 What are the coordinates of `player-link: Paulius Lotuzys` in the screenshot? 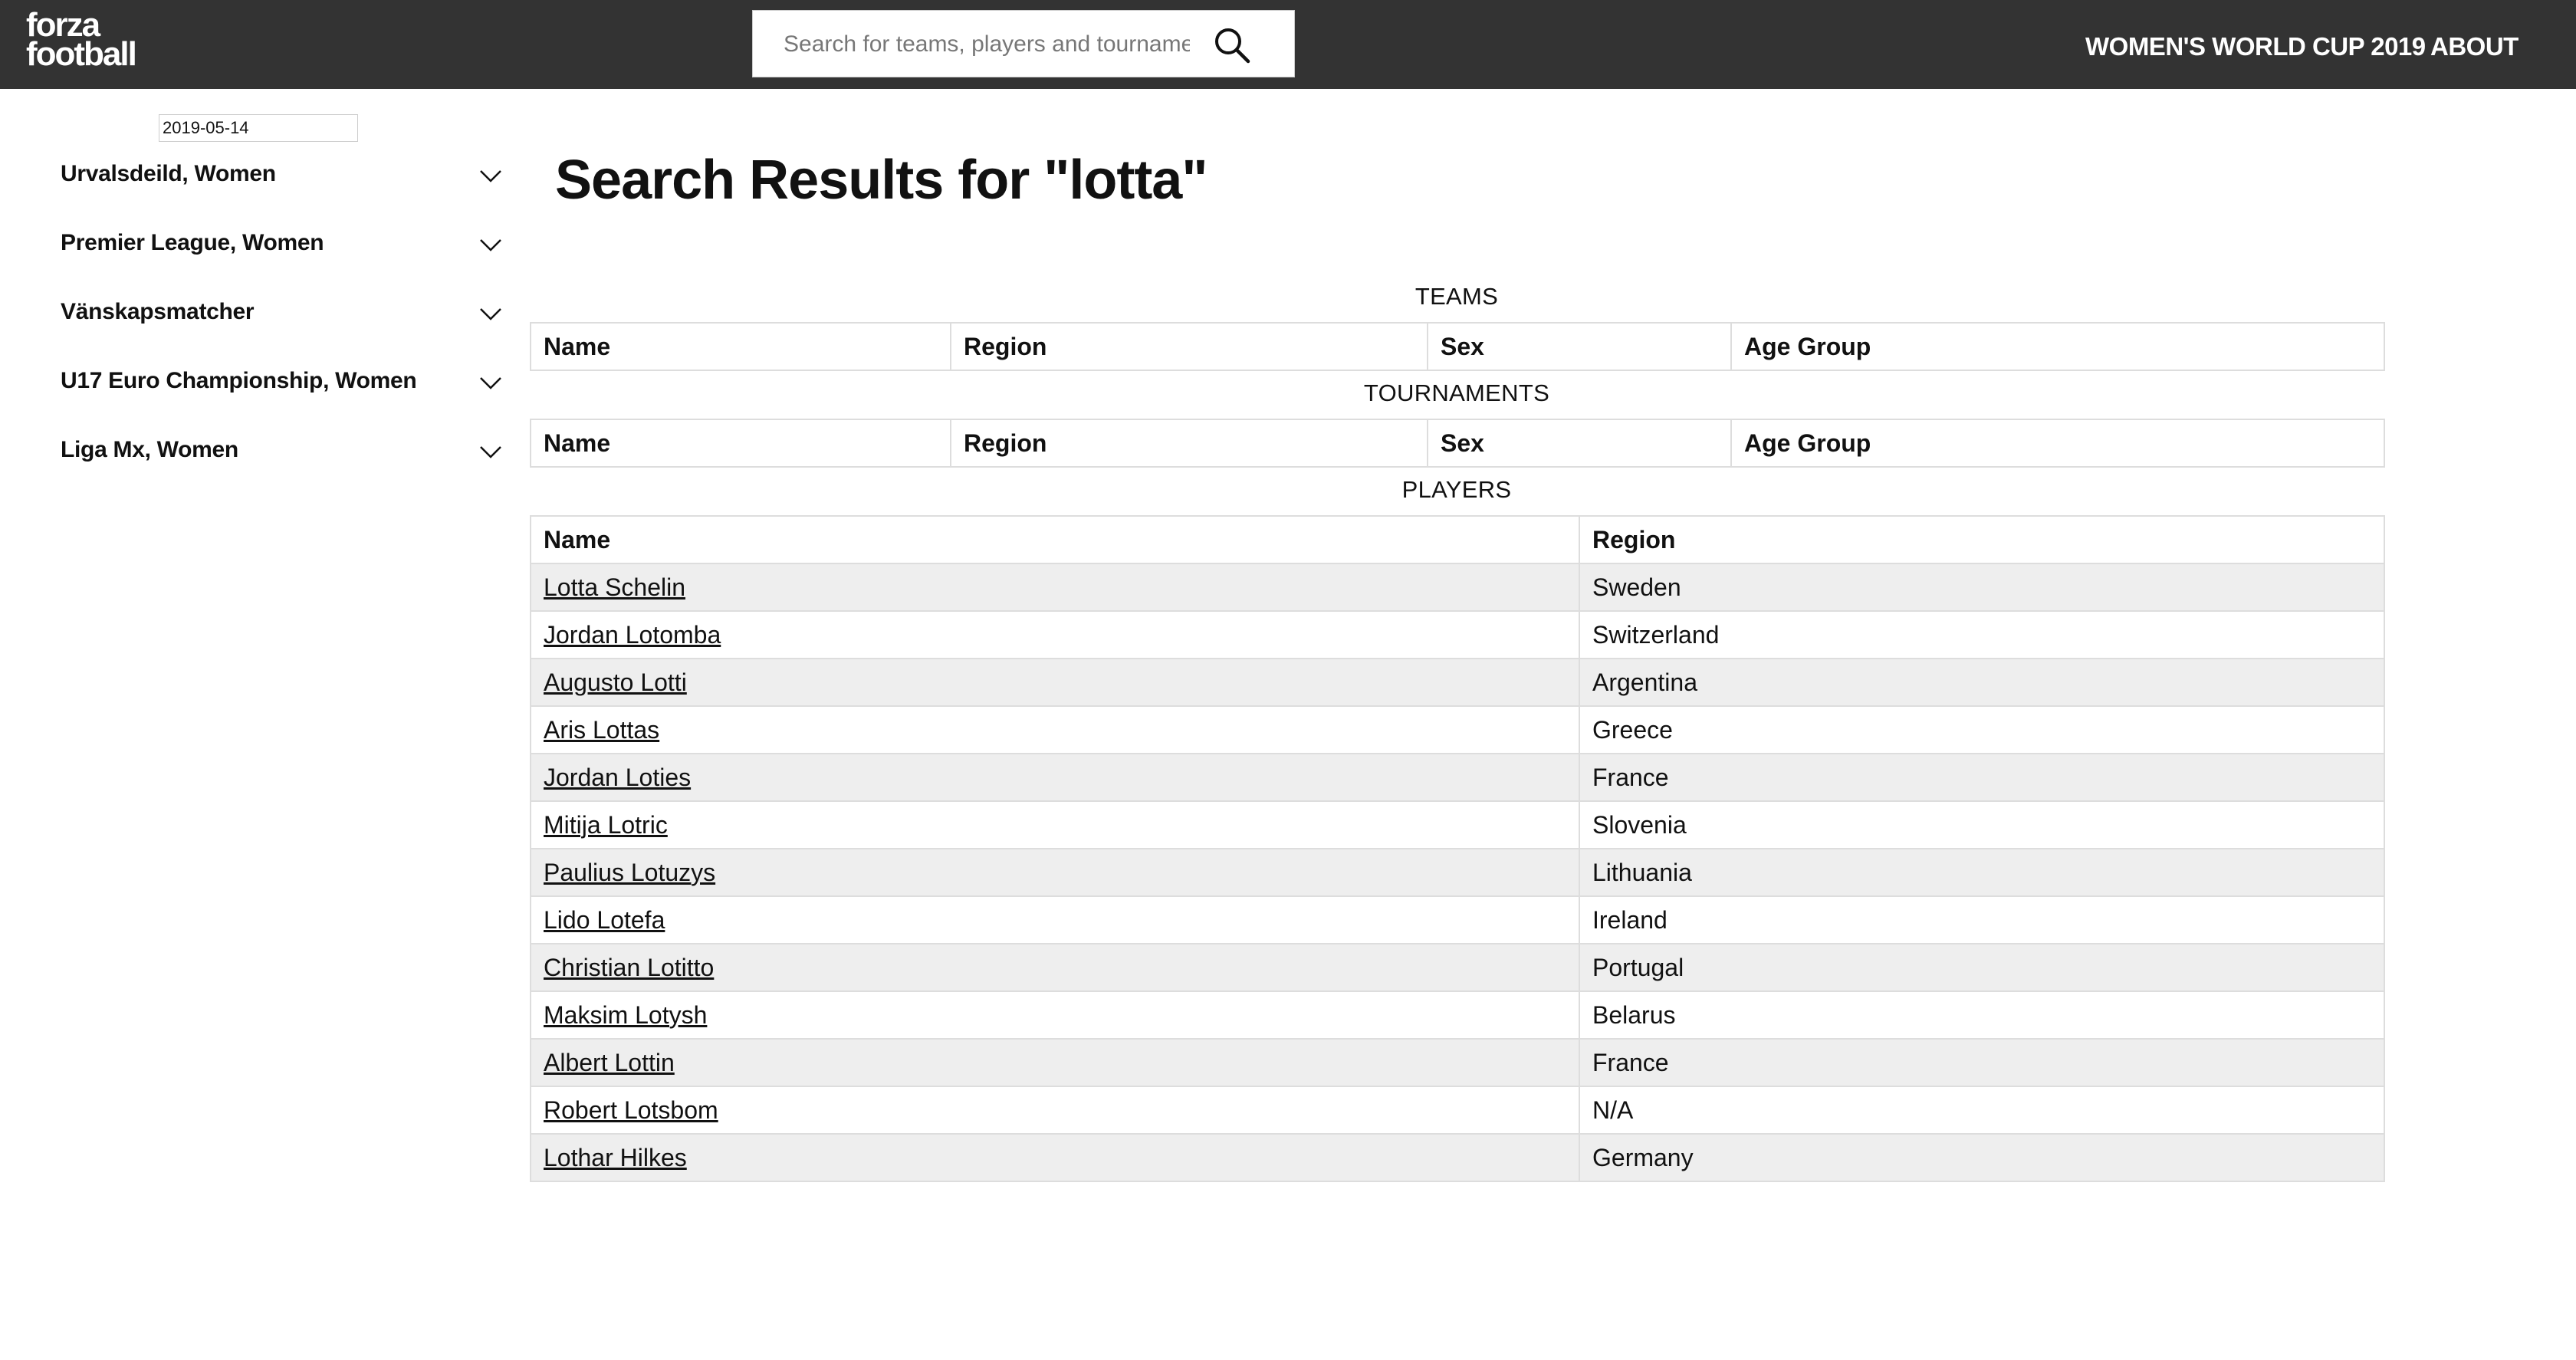 It's located at (629, 873).